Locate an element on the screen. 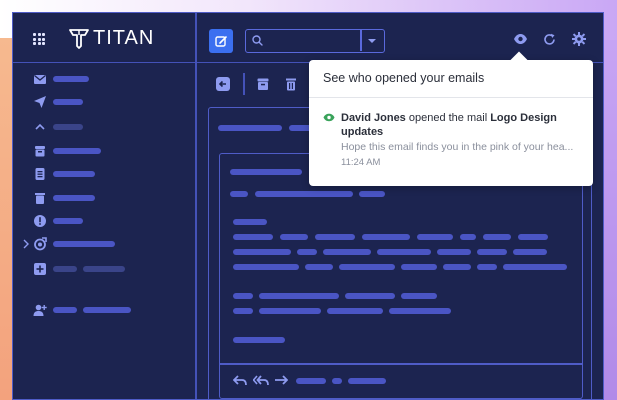 This screenshot has width=617, height=400. reply-all-icon is located at coordinates (261, 381).